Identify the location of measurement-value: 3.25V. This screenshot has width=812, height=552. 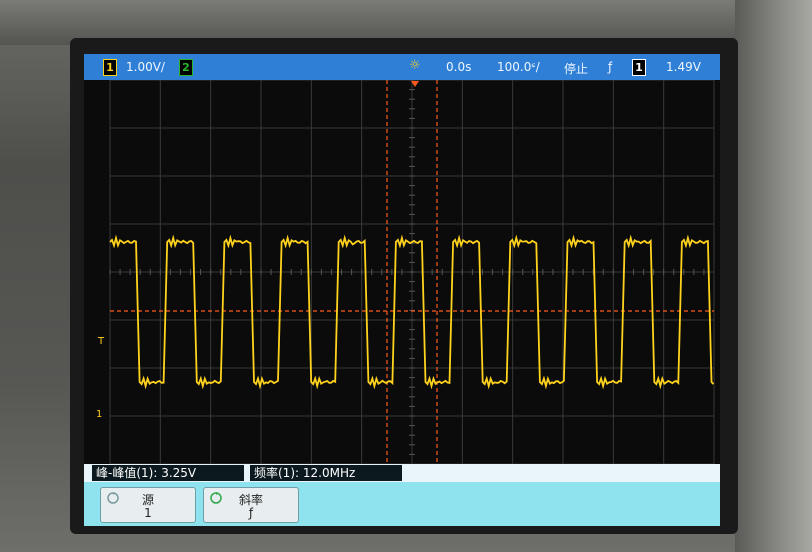
(179, 473).